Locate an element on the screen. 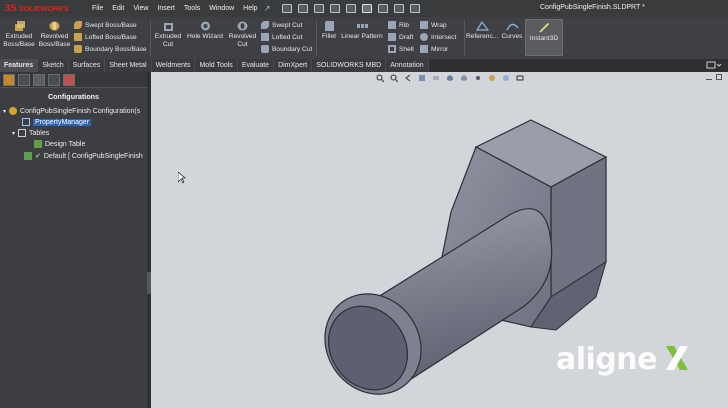  menu-file: File is located at coordinates (97, 8).